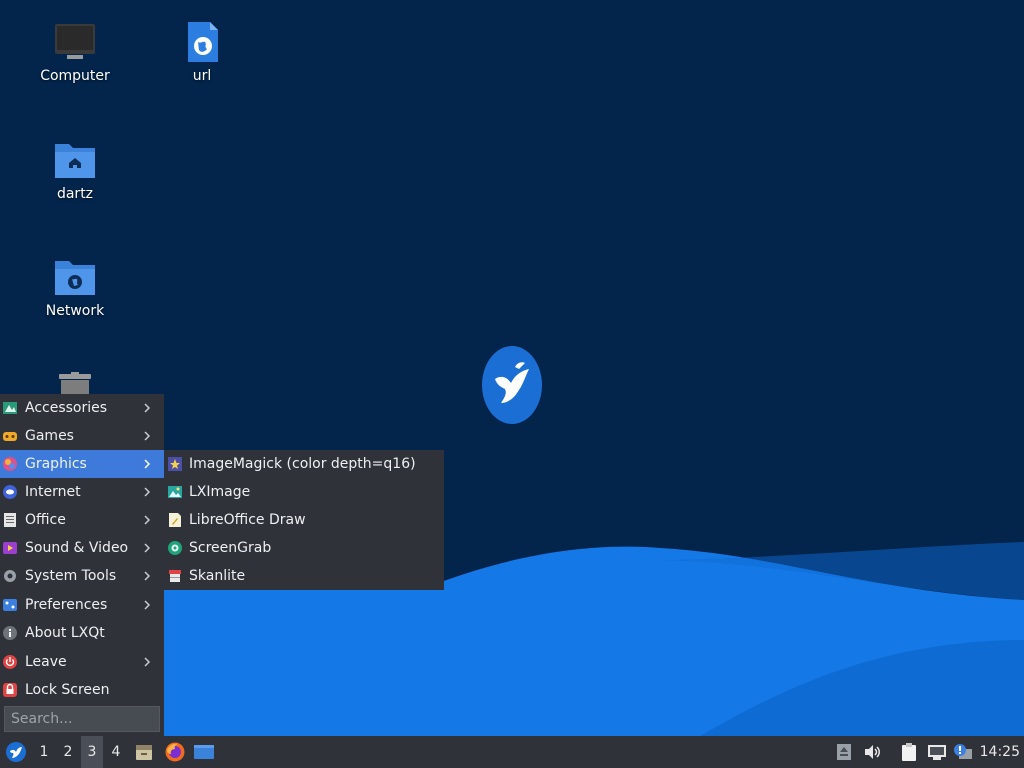  I want to click on firefox-launcher, so click(175, 752).